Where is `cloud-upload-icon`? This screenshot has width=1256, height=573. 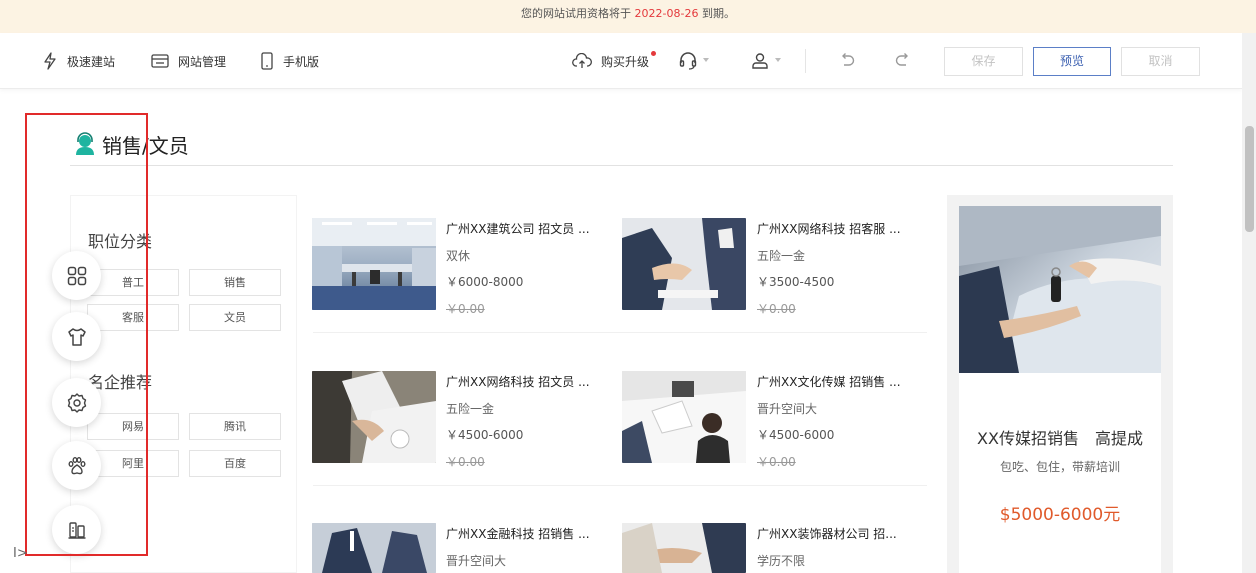
cloud-upload-icon is located at coordinates (582, 60).